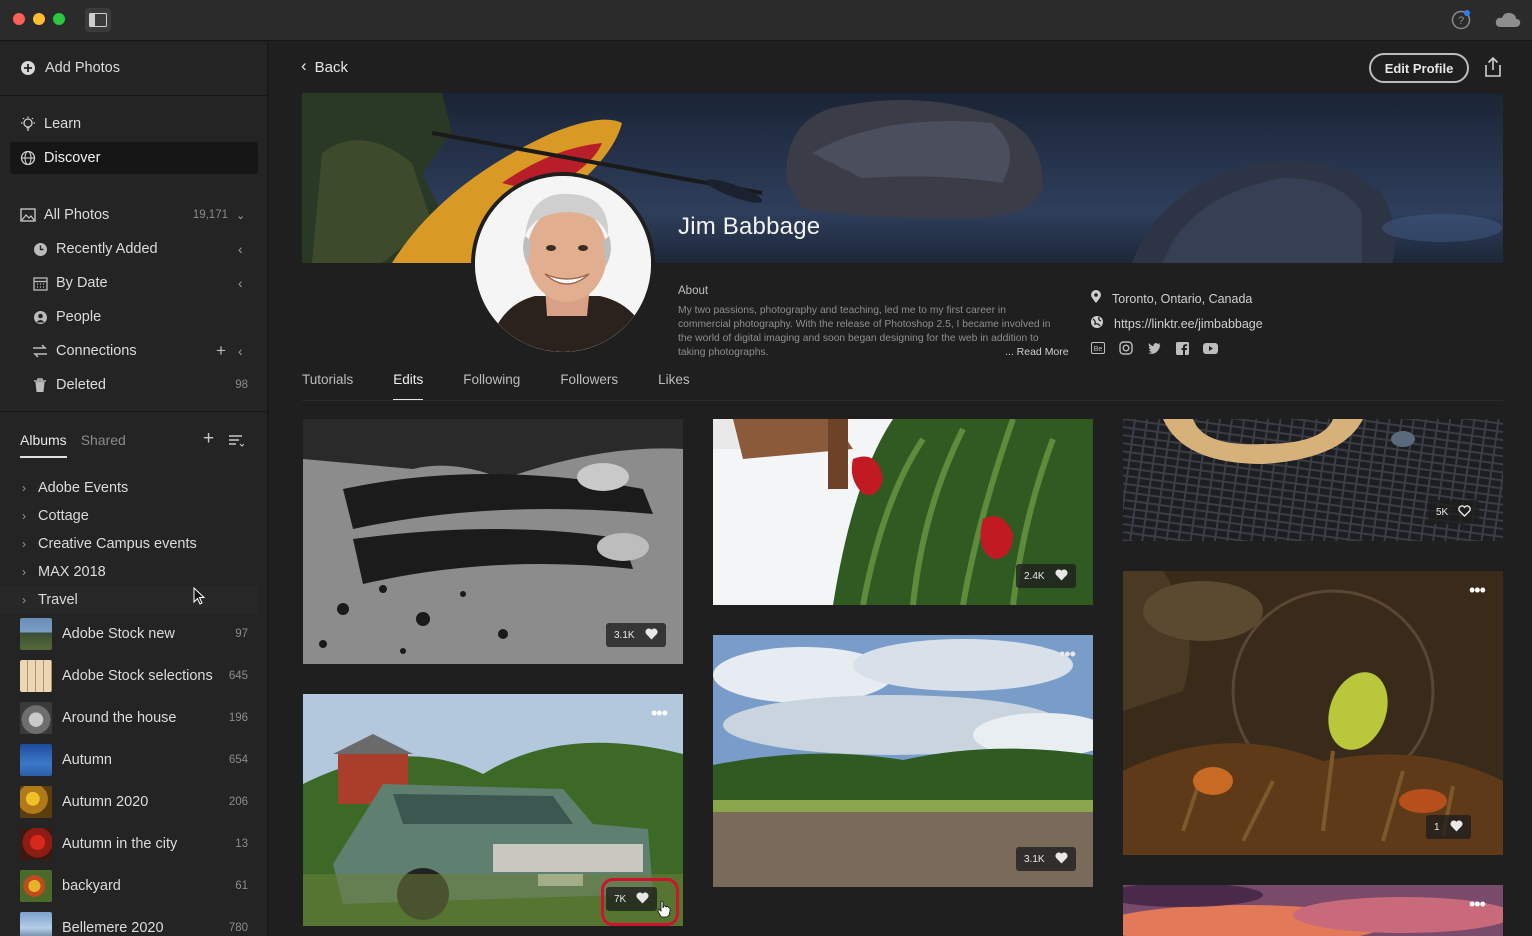 Image resolution: width=1532 pixels, height=936 pixels. Describe the element at coordinates (59, 19) in the screenshot. I see `zoom-window-button` at that location.